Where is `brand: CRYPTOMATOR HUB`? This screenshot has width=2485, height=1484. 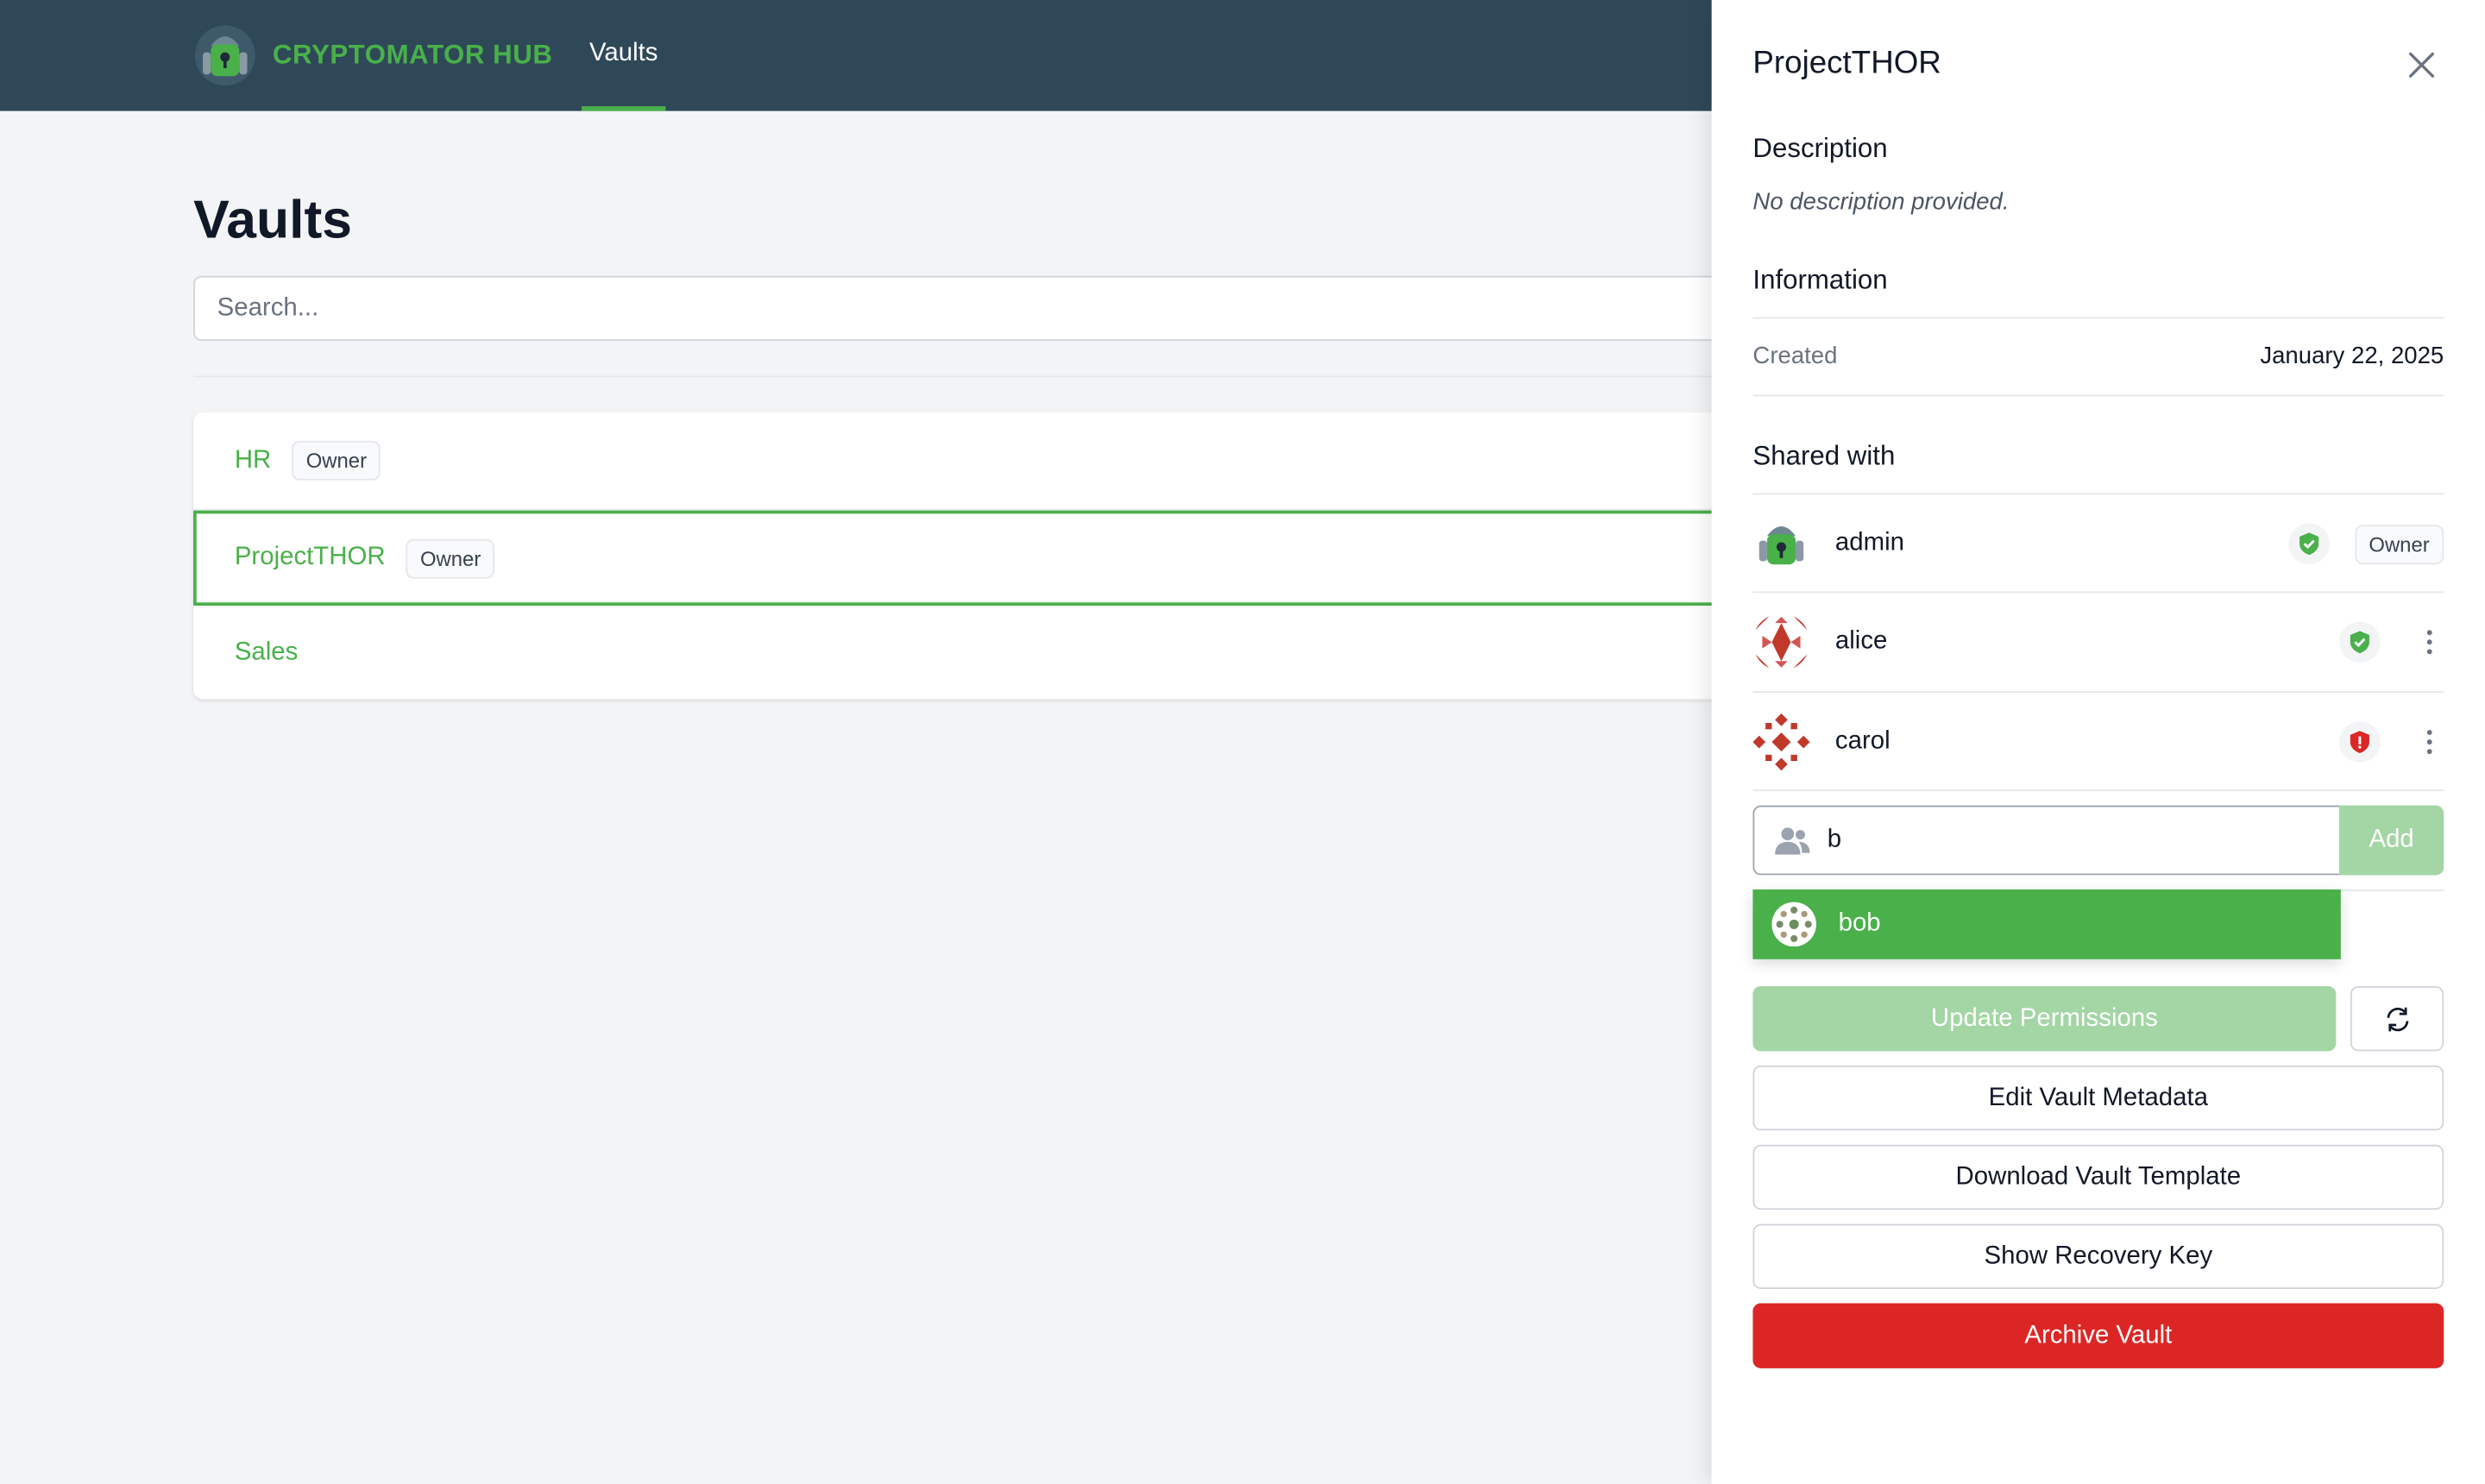
brand: CRYPTOMATOR HUB is located at coordinates (372, 56).